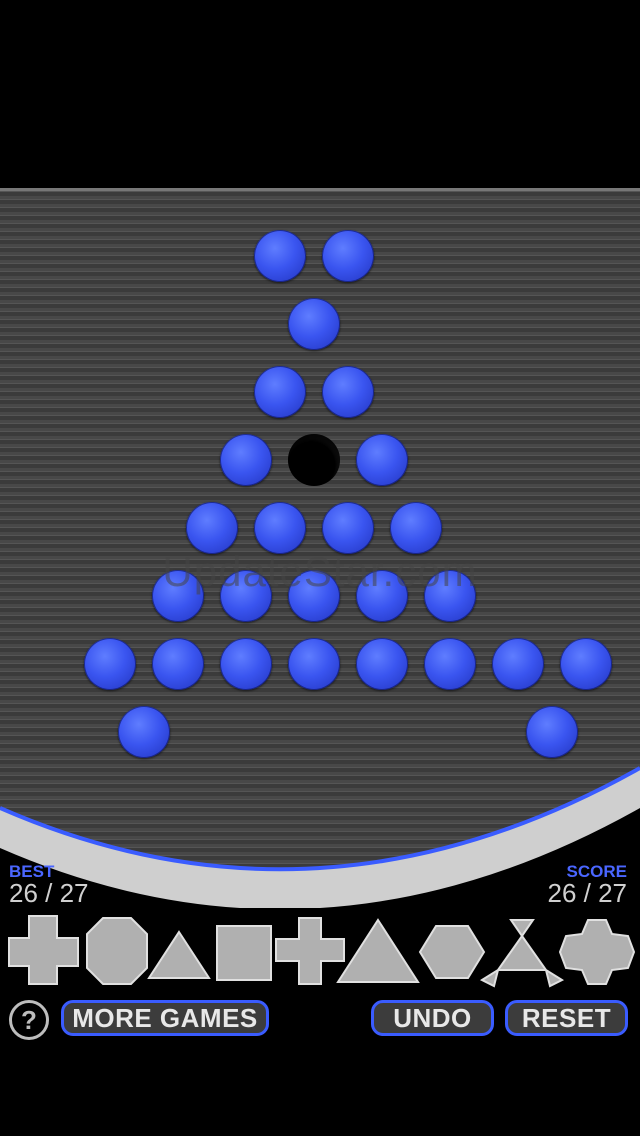 This screenshot has height=1136, width=640. What do you see at coordinates (522, 953) in the screenshot?
I see `star-triangle-board-icon` at bounding box center [522, 953].